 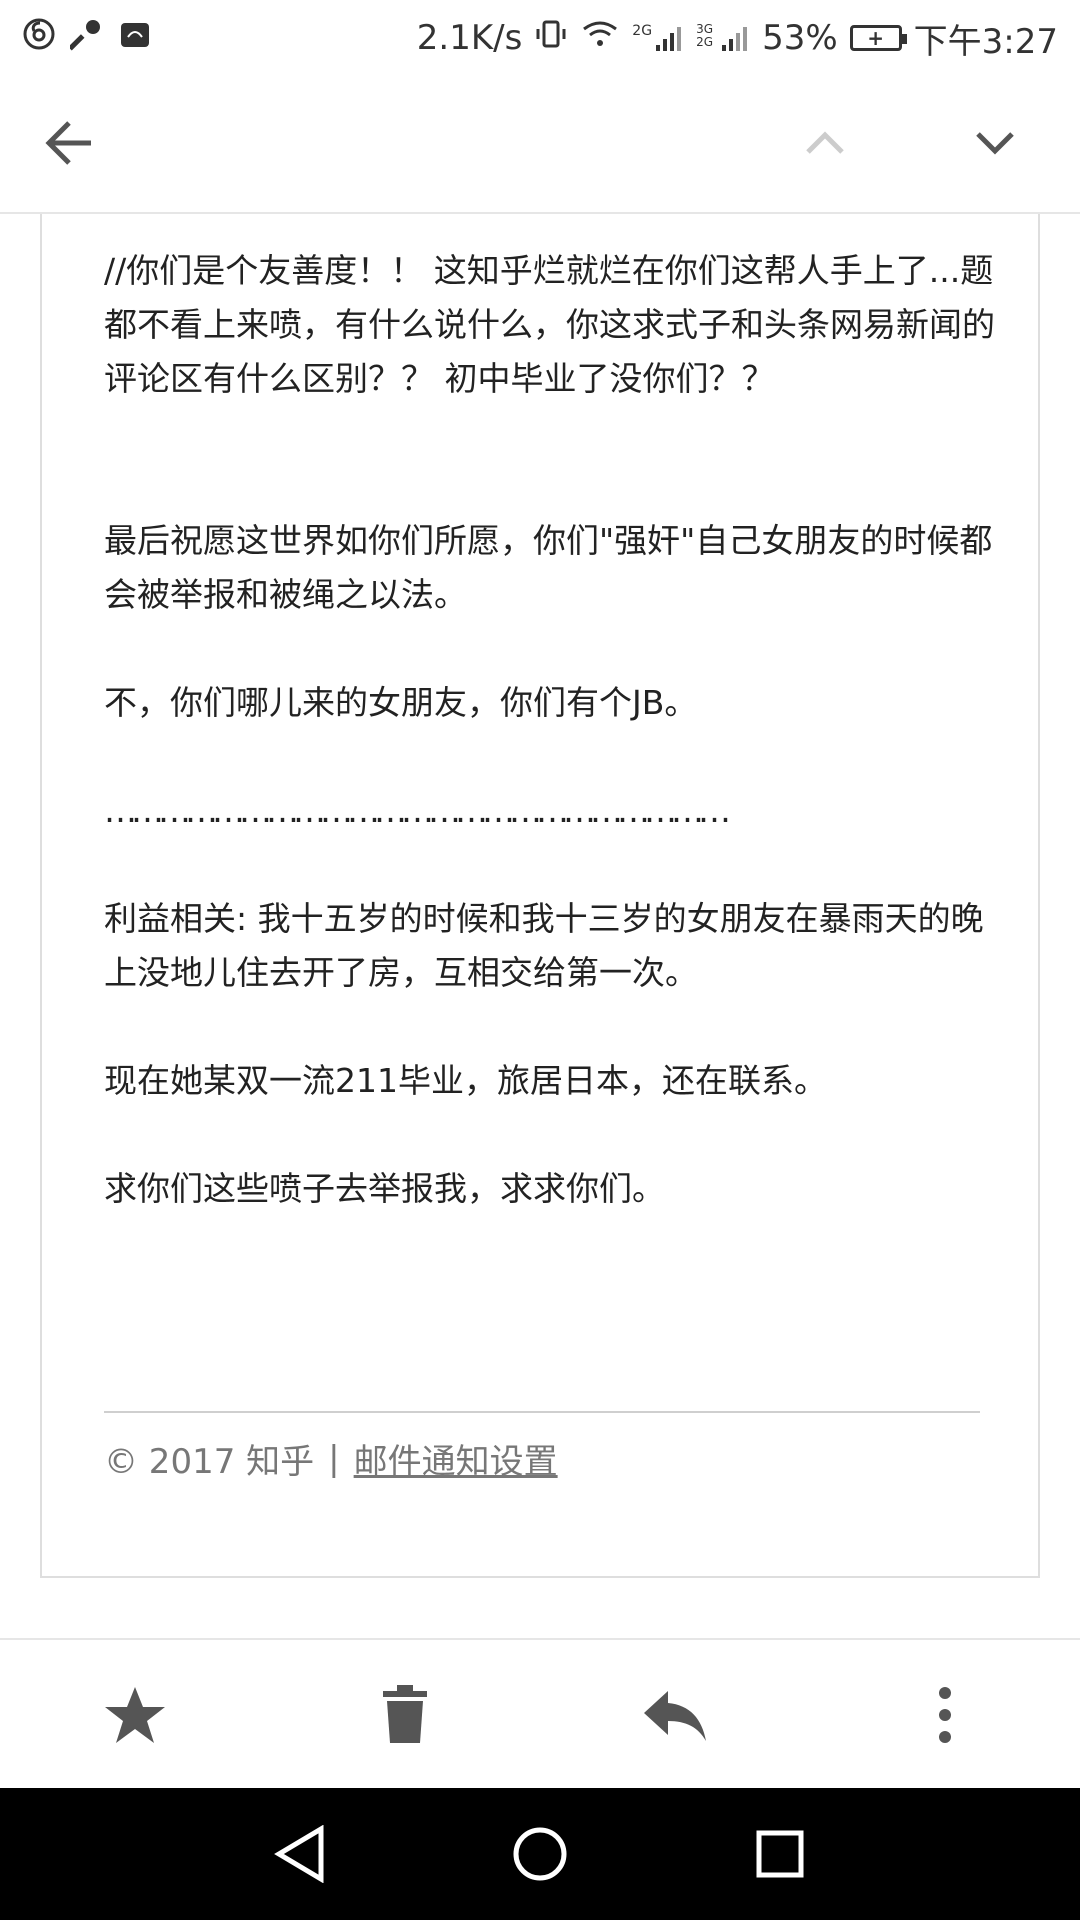 I want to click on chevron-down-icon, so click(x=995, y=143).